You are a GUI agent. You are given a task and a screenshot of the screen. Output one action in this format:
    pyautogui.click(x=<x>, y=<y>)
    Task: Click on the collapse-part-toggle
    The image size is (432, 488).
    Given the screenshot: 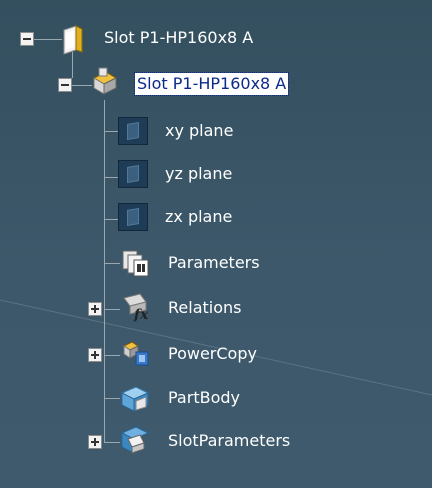 What is the action you would take?
    pyautogui.click(x=65, y=85)
    